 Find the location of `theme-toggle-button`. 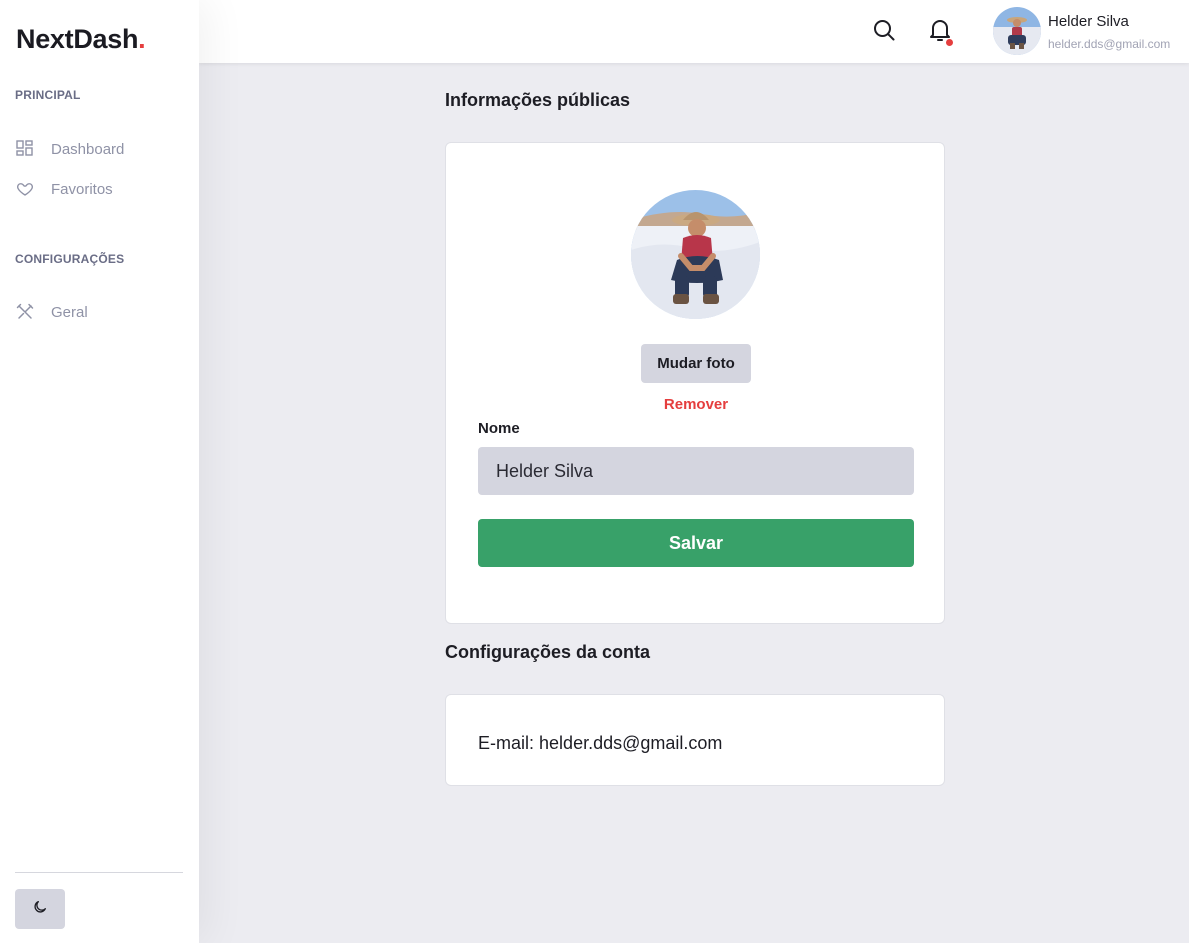

theme-toggle-button is located at coordinates (40, 909).